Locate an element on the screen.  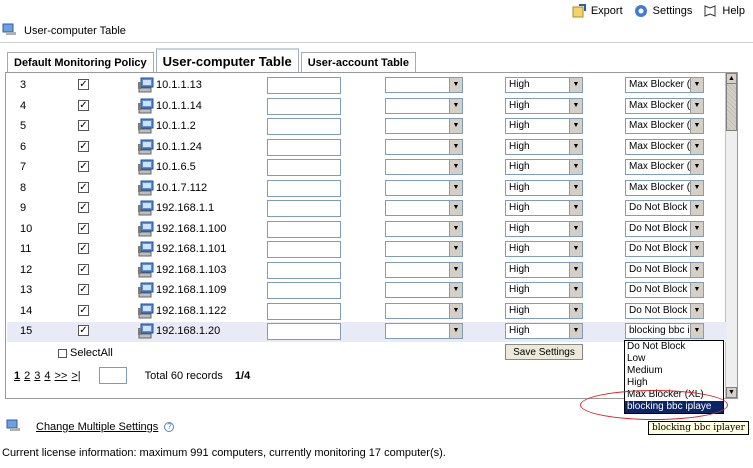
table-row: 14 ✓ 192.168.1.122 ▼ High ▼ Do Not Block ▼ is located at coordinates (367, 312).